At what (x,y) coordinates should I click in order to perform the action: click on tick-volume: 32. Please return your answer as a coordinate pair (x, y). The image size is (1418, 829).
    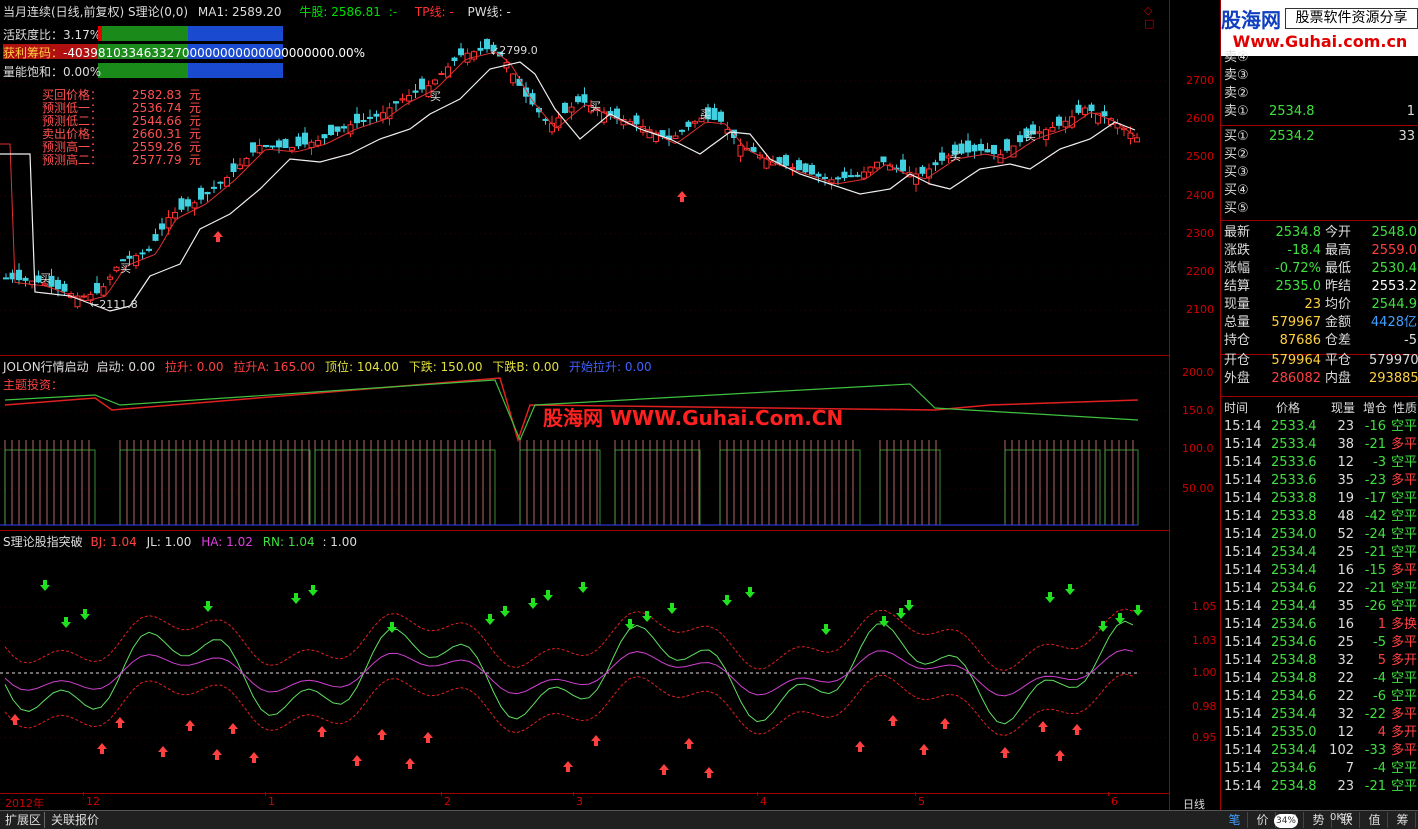
    Looking at the image, I should click on (1345, 660).